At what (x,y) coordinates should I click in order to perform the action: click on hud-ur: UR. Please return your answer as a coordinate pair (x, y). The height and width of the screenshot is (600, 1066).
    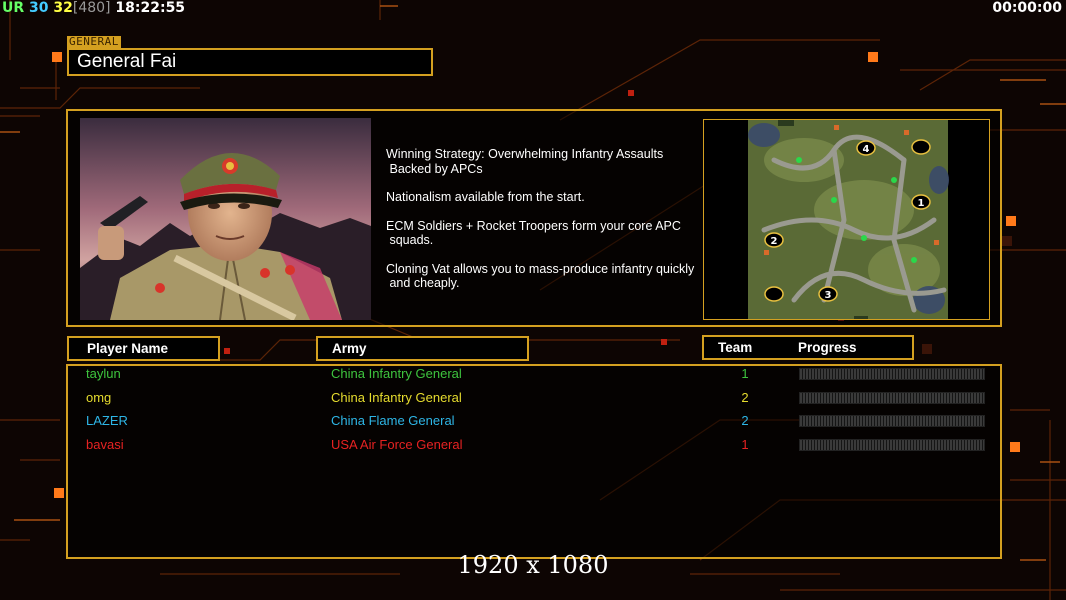
    Looking at the image, I should click on (13, 8).